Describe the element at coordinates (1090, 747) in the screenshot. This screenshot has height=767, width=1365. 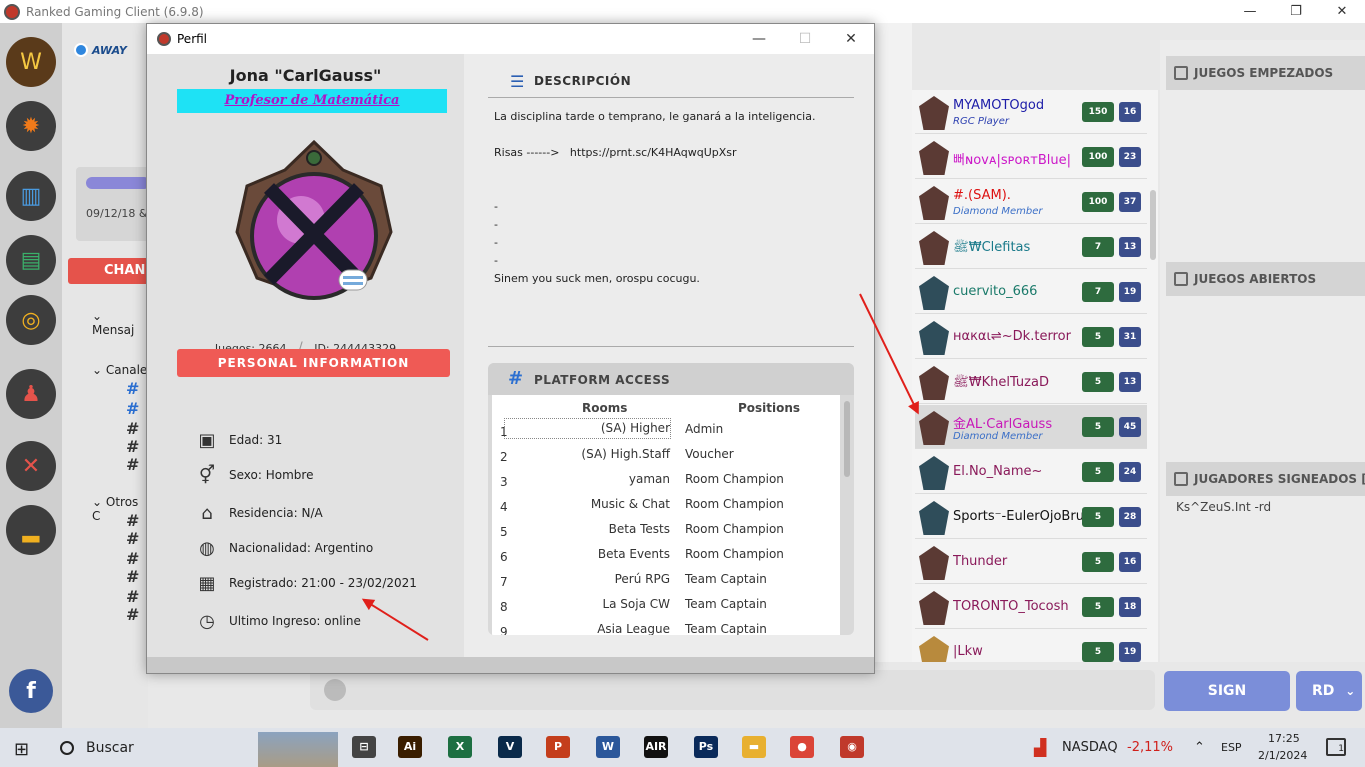
I see `ticker-name: NASDAQ` at that location.